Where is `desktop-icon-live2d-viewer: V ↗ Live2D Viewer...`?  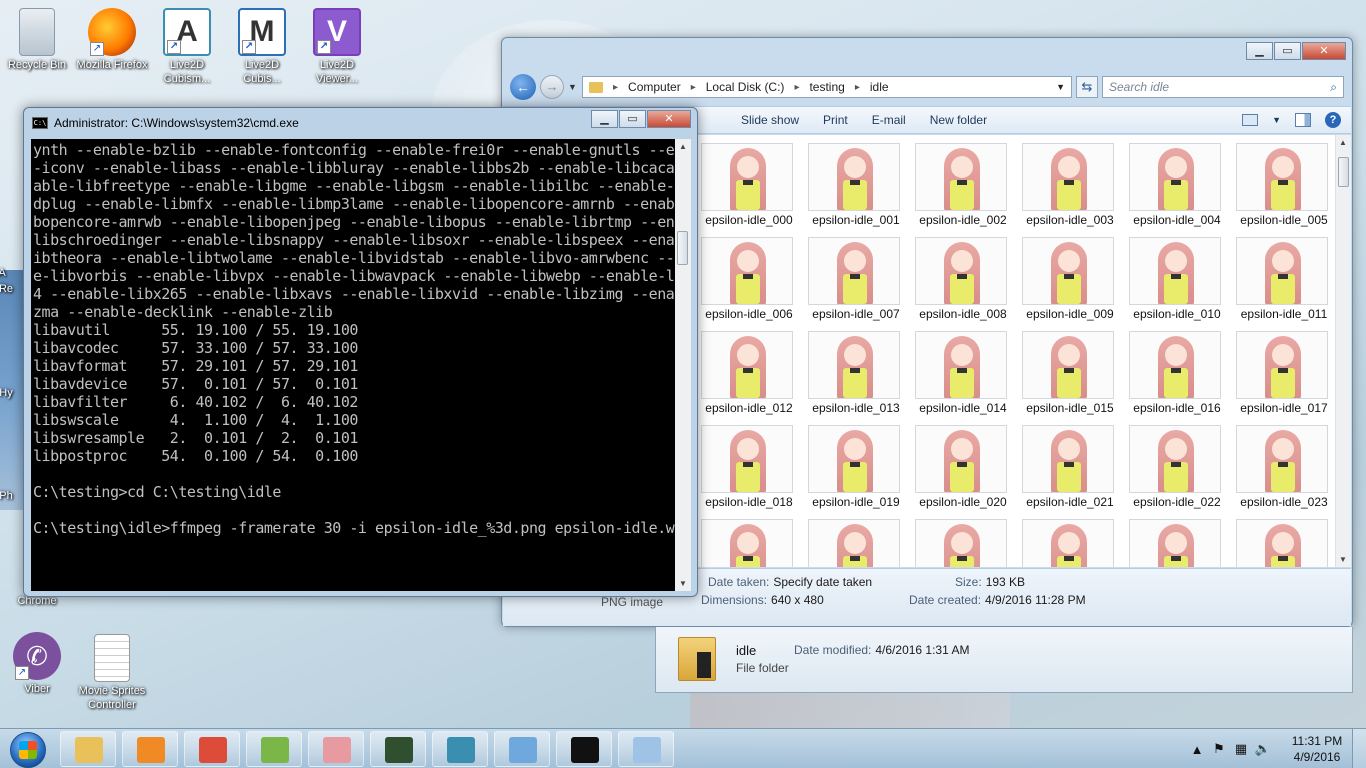 desktop-icon-live2d-viewer: V ↗ Live2D Viewer... is located at coordinates (337, 47).